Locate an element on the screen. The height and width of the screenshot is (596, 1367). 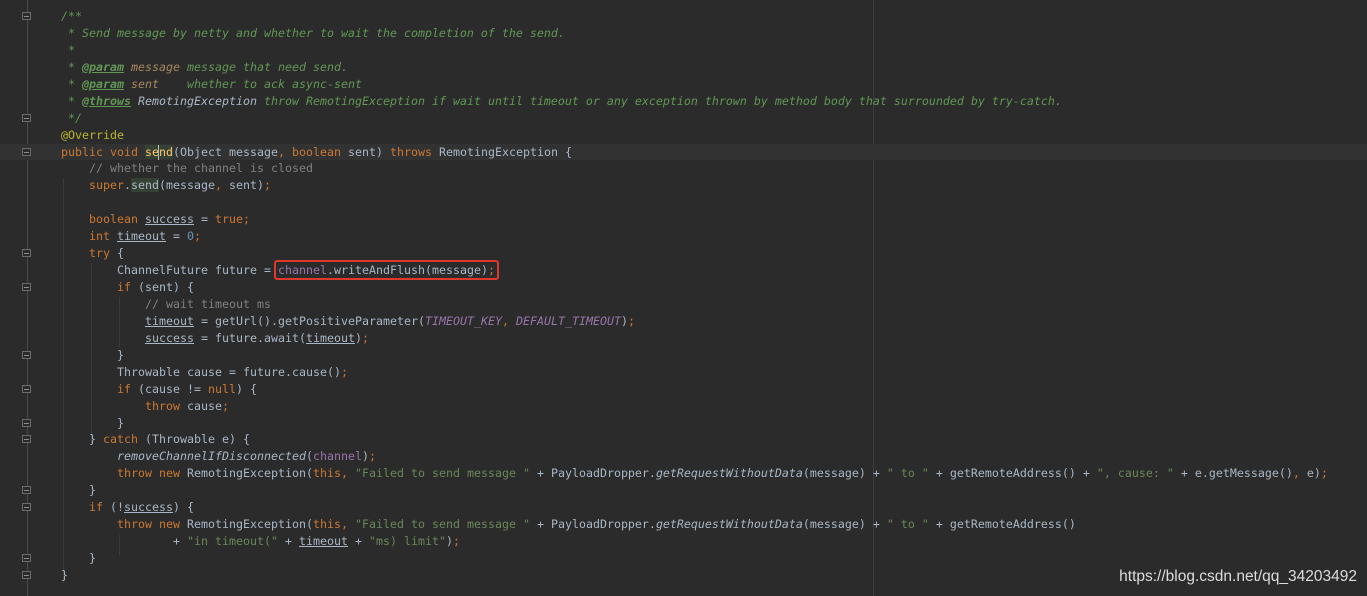
code-token: "ms) limit" is located at coordinates (407, 541).